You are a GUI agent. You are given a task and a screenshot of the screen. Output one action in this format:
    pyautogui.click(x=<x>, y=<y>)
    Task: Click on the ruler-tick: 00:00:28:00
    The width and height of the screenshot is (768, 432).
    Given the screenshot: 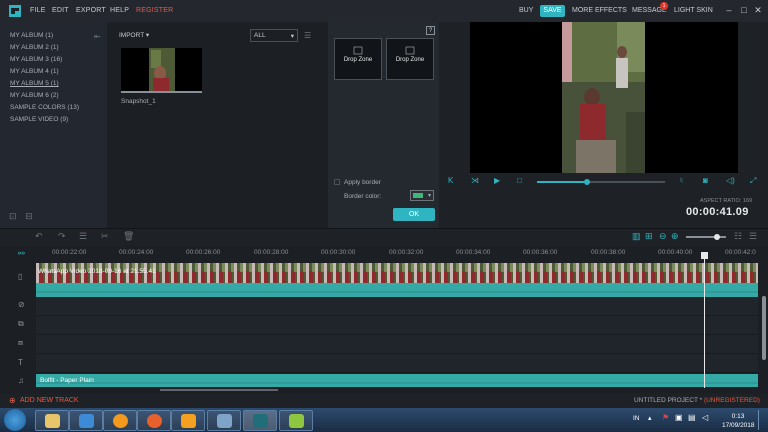 What is the action you would take?
    pyautogui.click(x=271, y=252)
    